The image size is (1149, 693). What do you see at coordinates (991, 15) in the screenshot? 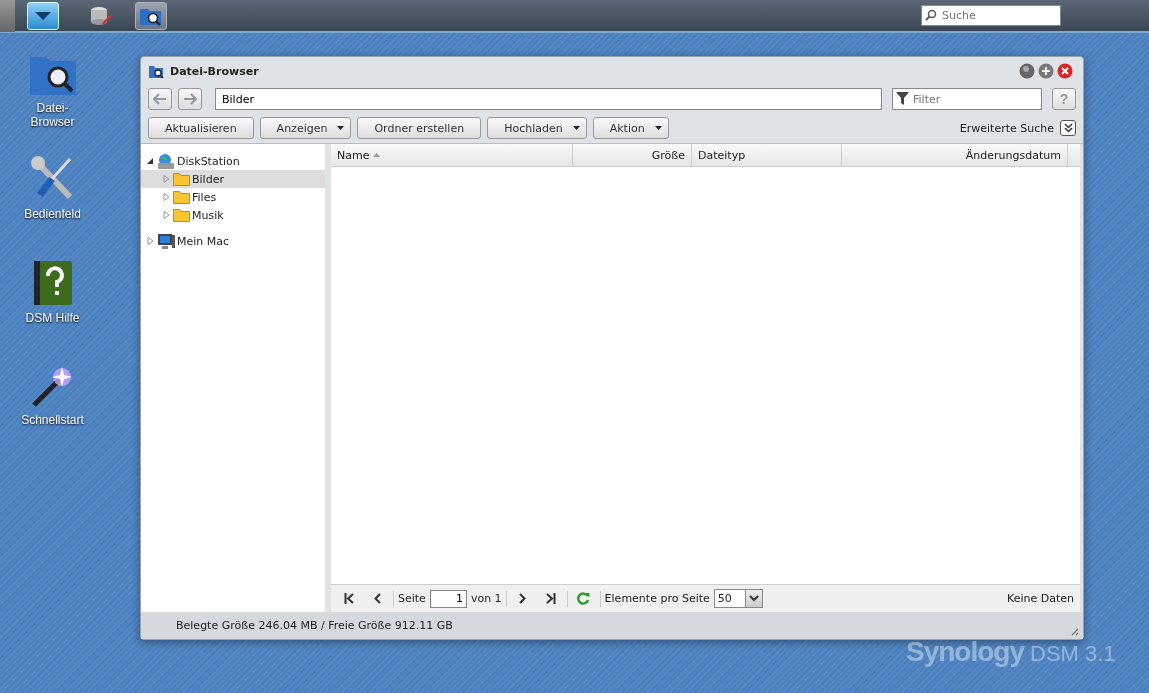
I see `search-field: Suche` at bounding box center [991, 15].